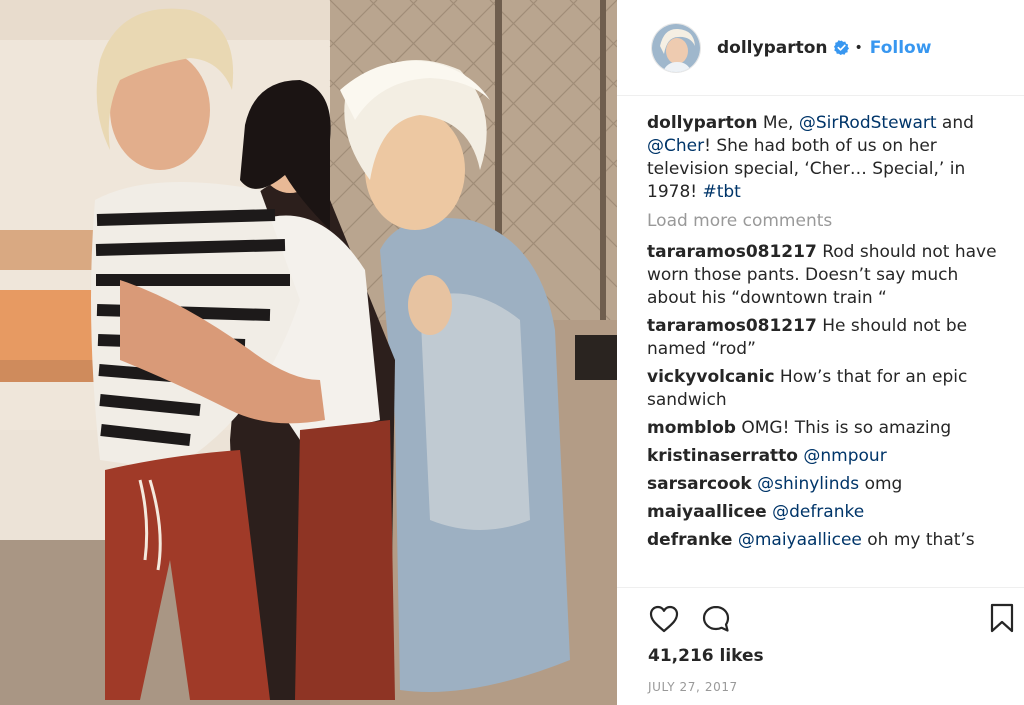  What do you see at coordinates (689, 540) in the screenshot?
I see `comment-username: defranke` at bounding box center [689, 540].